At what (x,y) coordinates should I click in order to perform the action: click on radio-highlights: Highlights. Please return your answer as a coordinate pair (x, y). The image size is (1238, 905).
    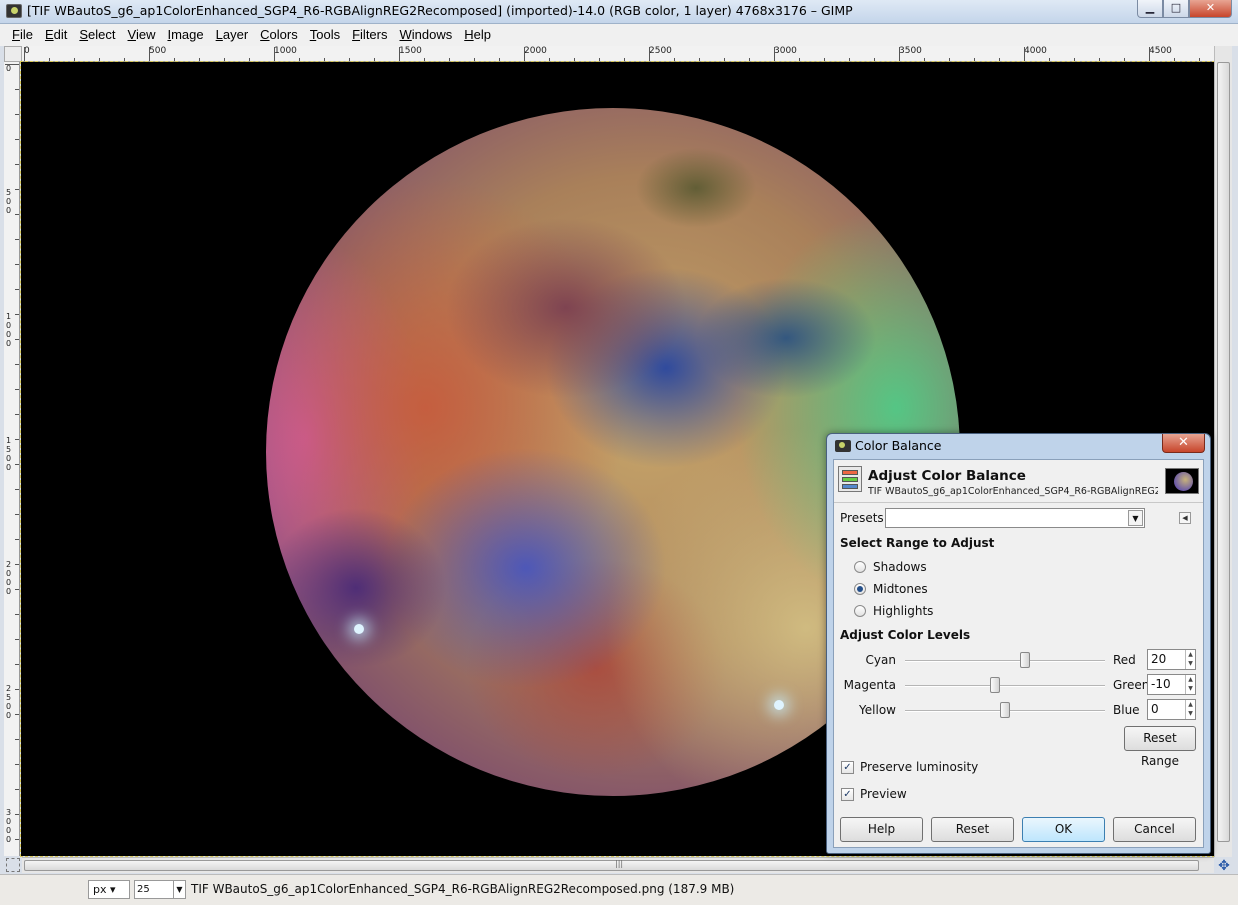
    Looking at the image, I should click on (893, 611).